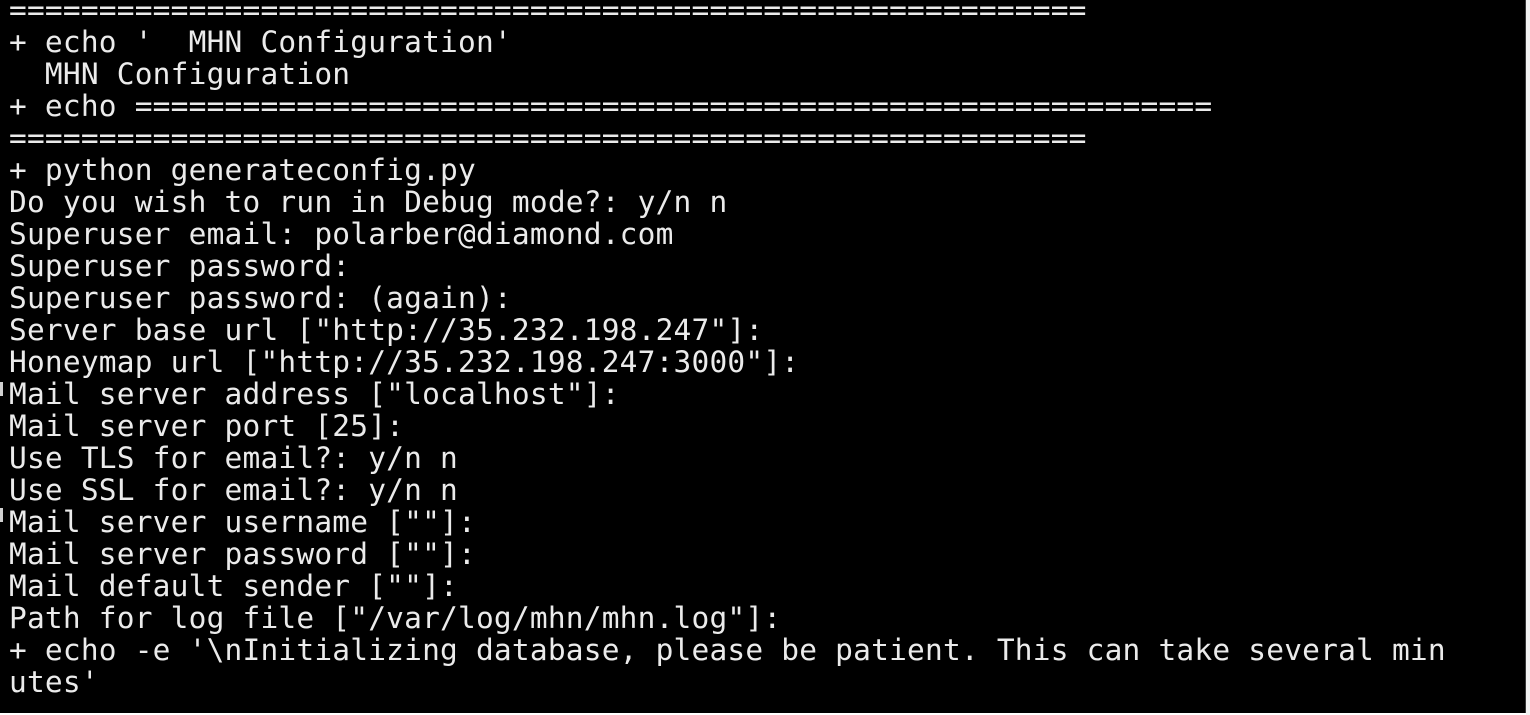  What do you see at coordinates (207, 426) in the screenshot?
I see `terminal-line: Mail server port [25]:` at bounding box center [207, 426].